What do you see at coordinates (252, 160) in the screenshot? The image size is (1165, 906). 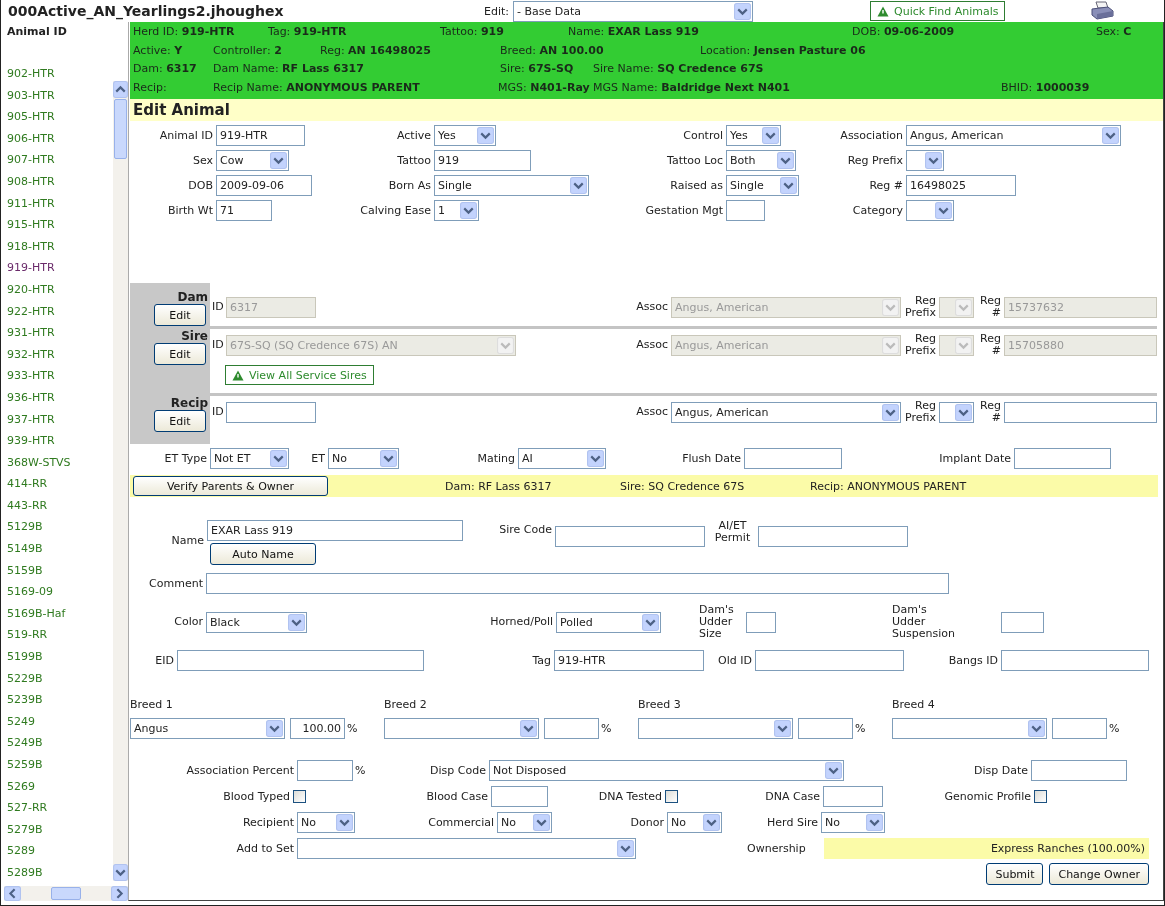 I see `dropdown: Cow` at bounding box center [252, 160].